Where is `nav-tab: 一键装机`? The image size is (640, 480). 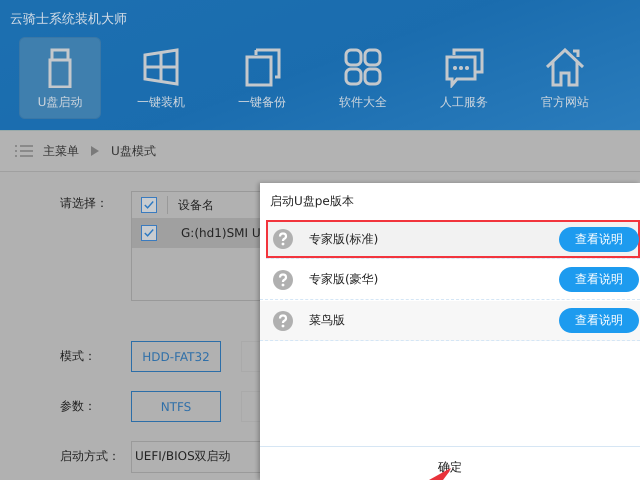 nav-tab: 一键装机 is located at coordinates (161, 78).